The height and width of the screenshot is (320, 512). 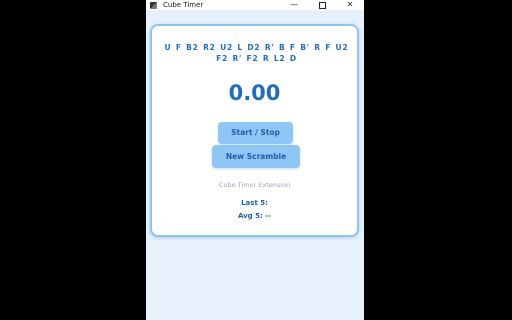 I want to click on minimize-icon: —, so click(x=294, y=5).